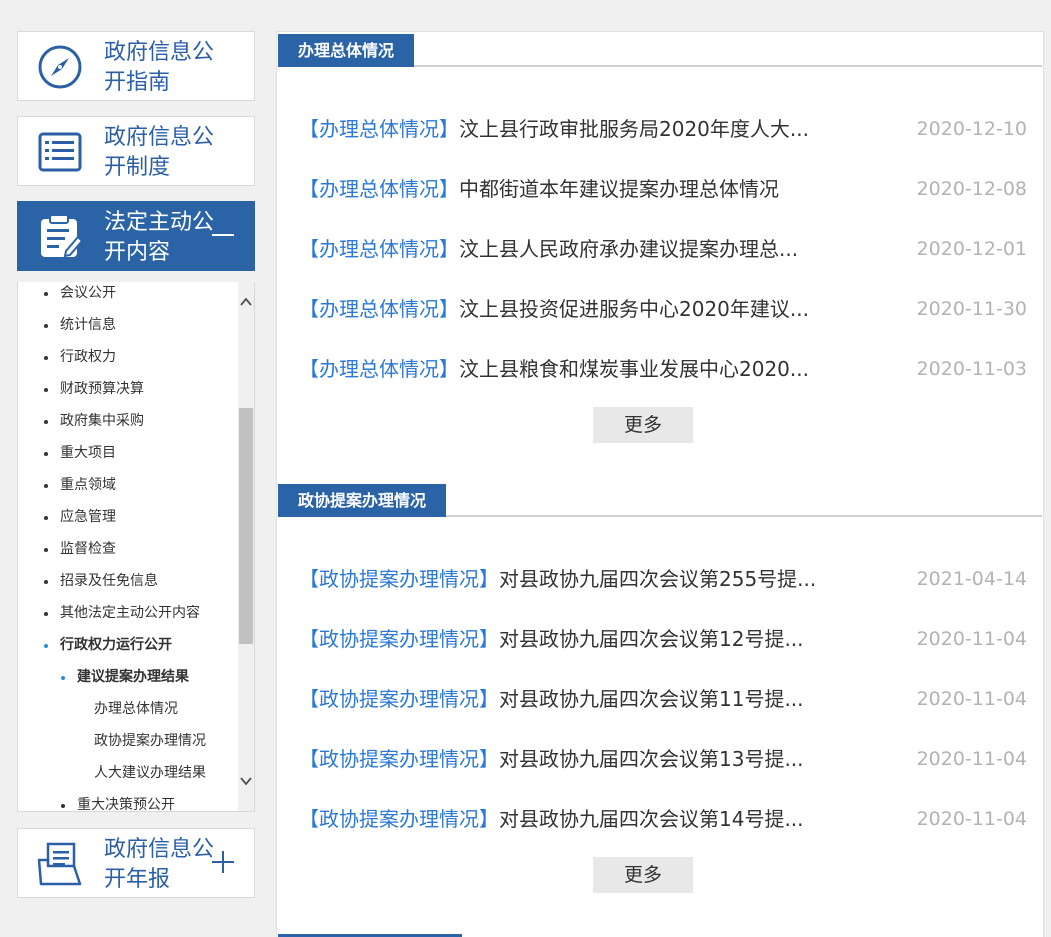 The height and width of the screenshot is (937, 1051). Describe the element at coordinates (362, 500) in the screenshot. I see `section-title: 政协提案办理情况` at that location.